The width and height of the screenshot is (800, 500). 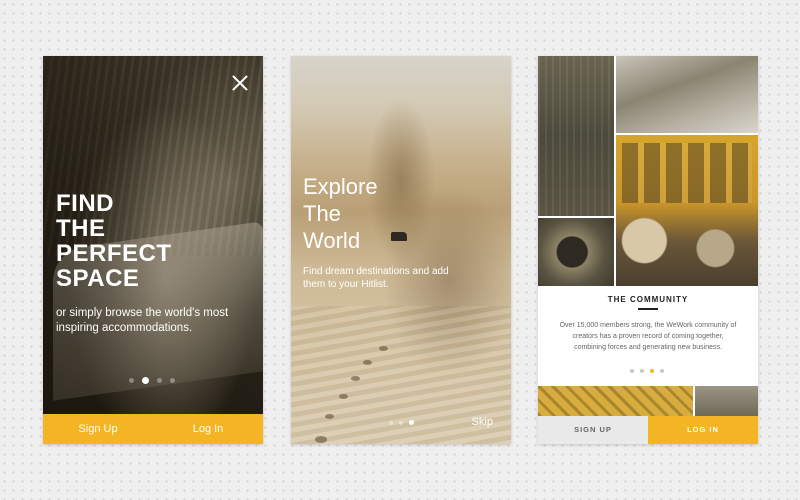 What do you see at coordinates (576, 136) in the screenshot?
I see `forest-photo` at bounding box center [576, 136].